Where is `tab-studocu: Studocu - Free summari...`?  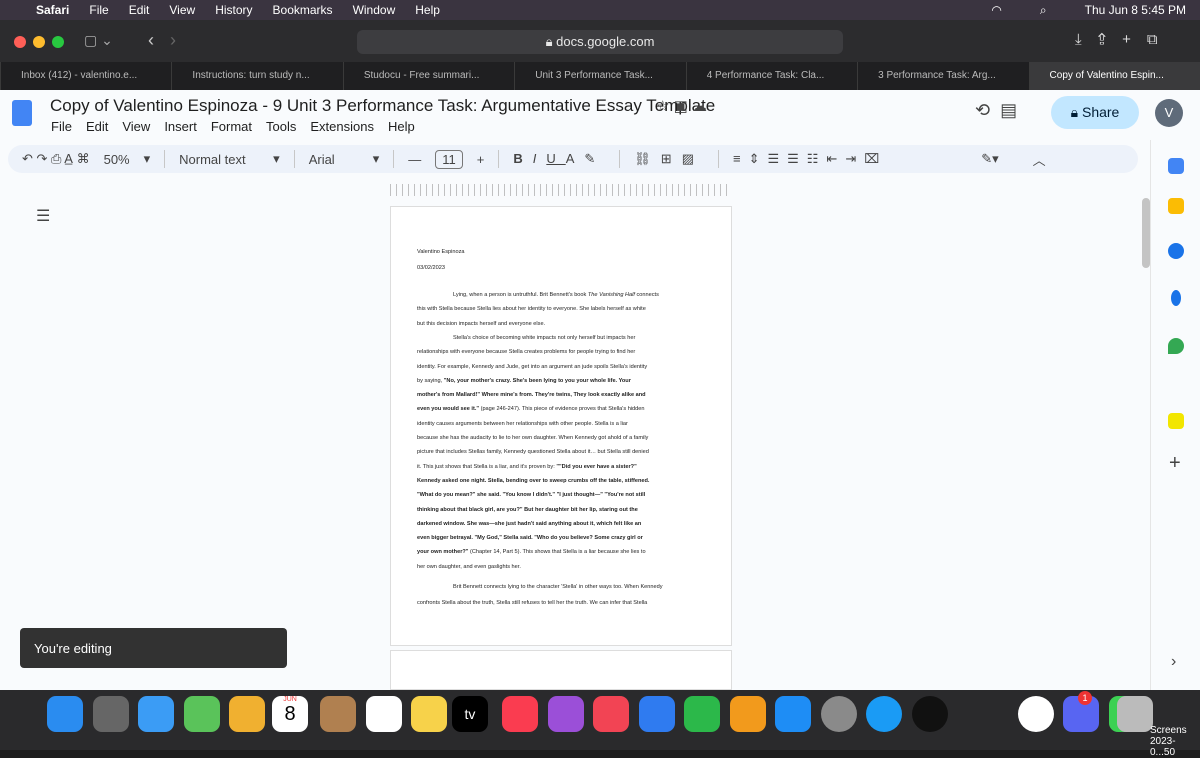
tab-studocu: Studocu - Free summari... is located at coordinates (428, 76).